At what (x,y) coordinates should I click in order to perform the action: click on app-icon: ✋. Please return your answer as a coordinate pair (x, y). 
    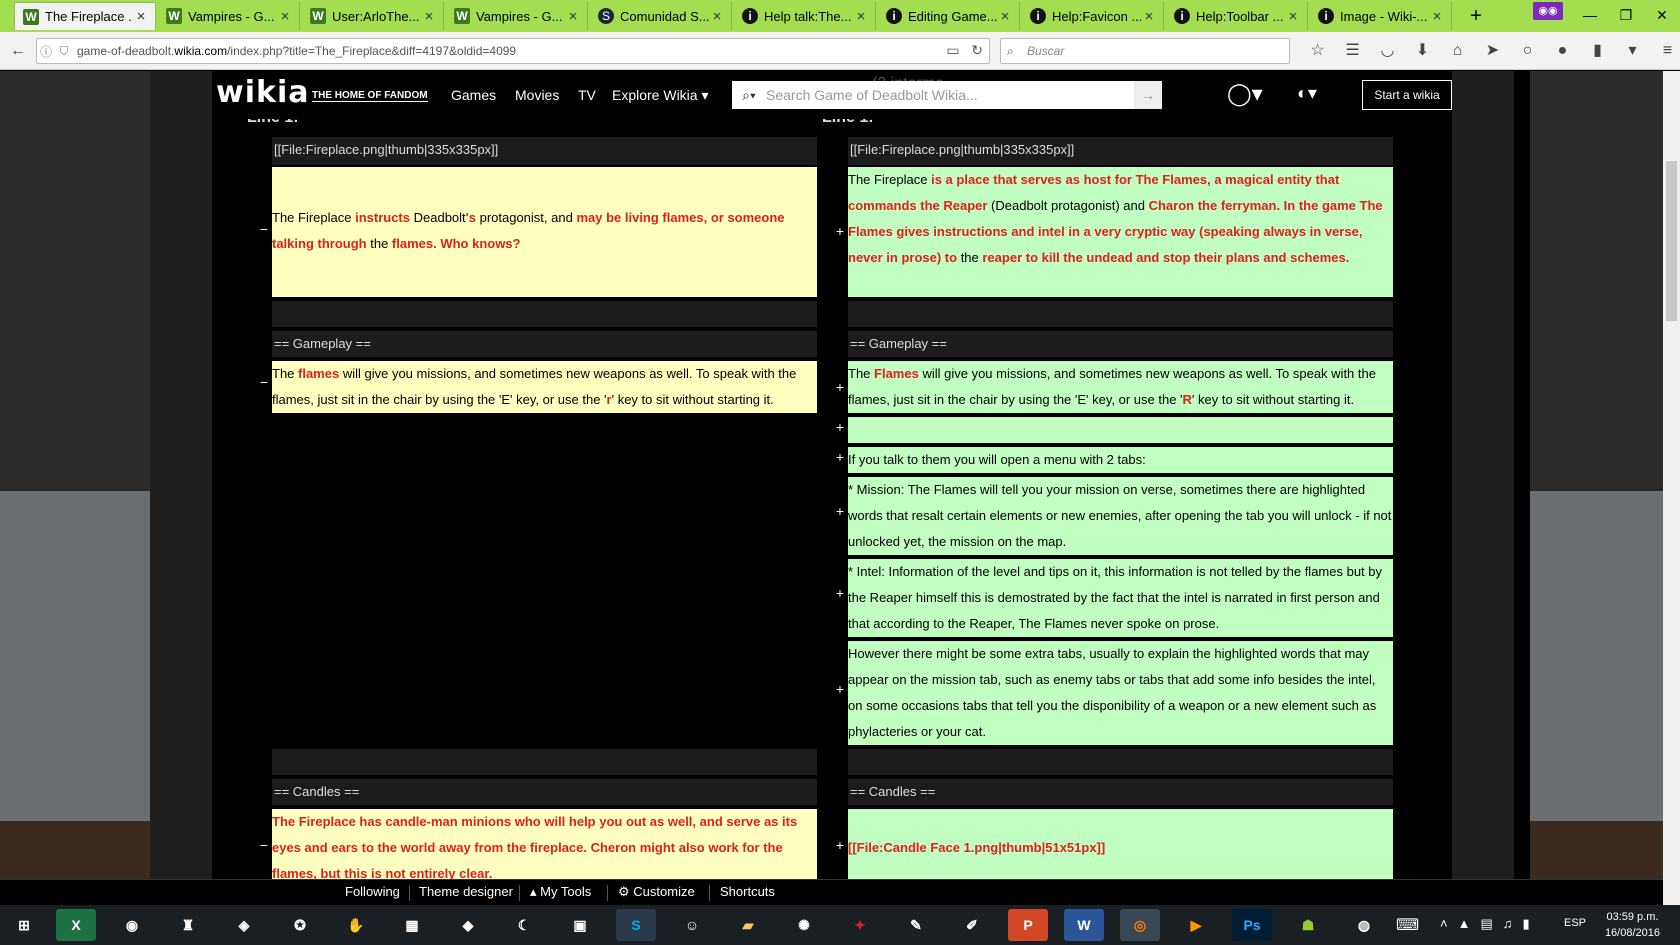
    Looking at the image, I should click on (356, 925).